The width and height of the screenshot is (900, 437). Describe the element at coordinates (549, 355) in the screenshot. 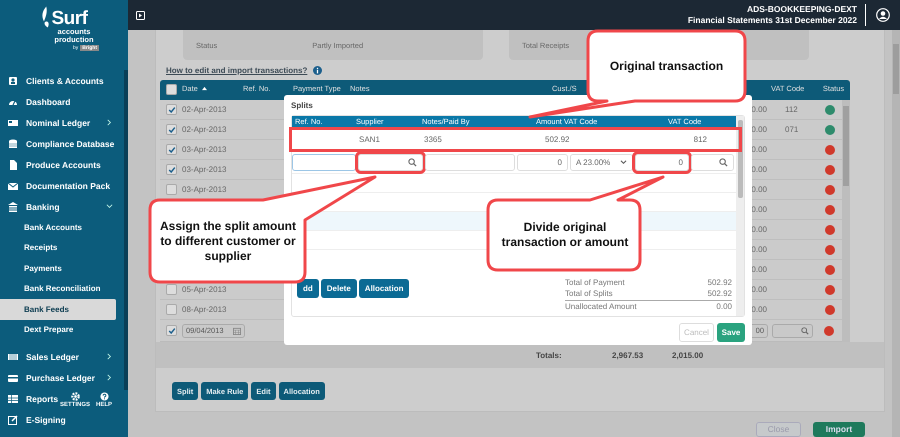

I see `totals-label: Totals:` at that location.